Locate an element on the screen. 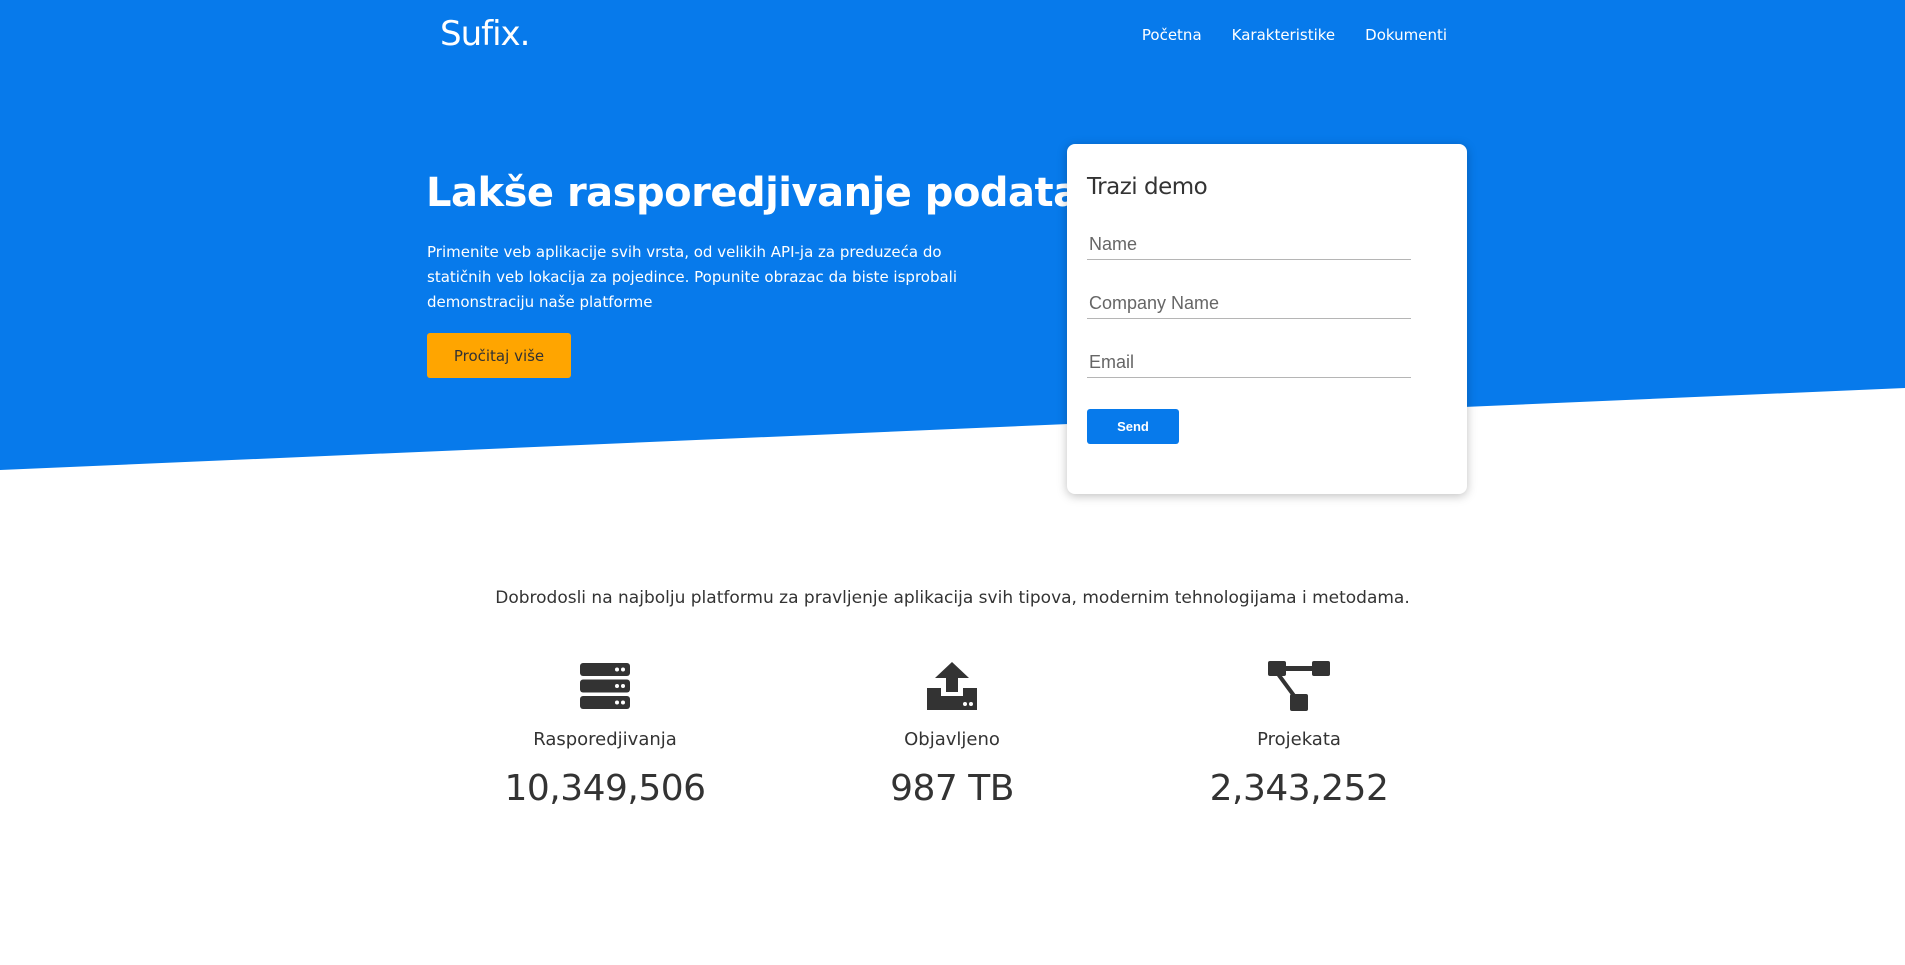 This screenshot has width=1905, height=965. company-name-input is located at coordinates (1249, 304).